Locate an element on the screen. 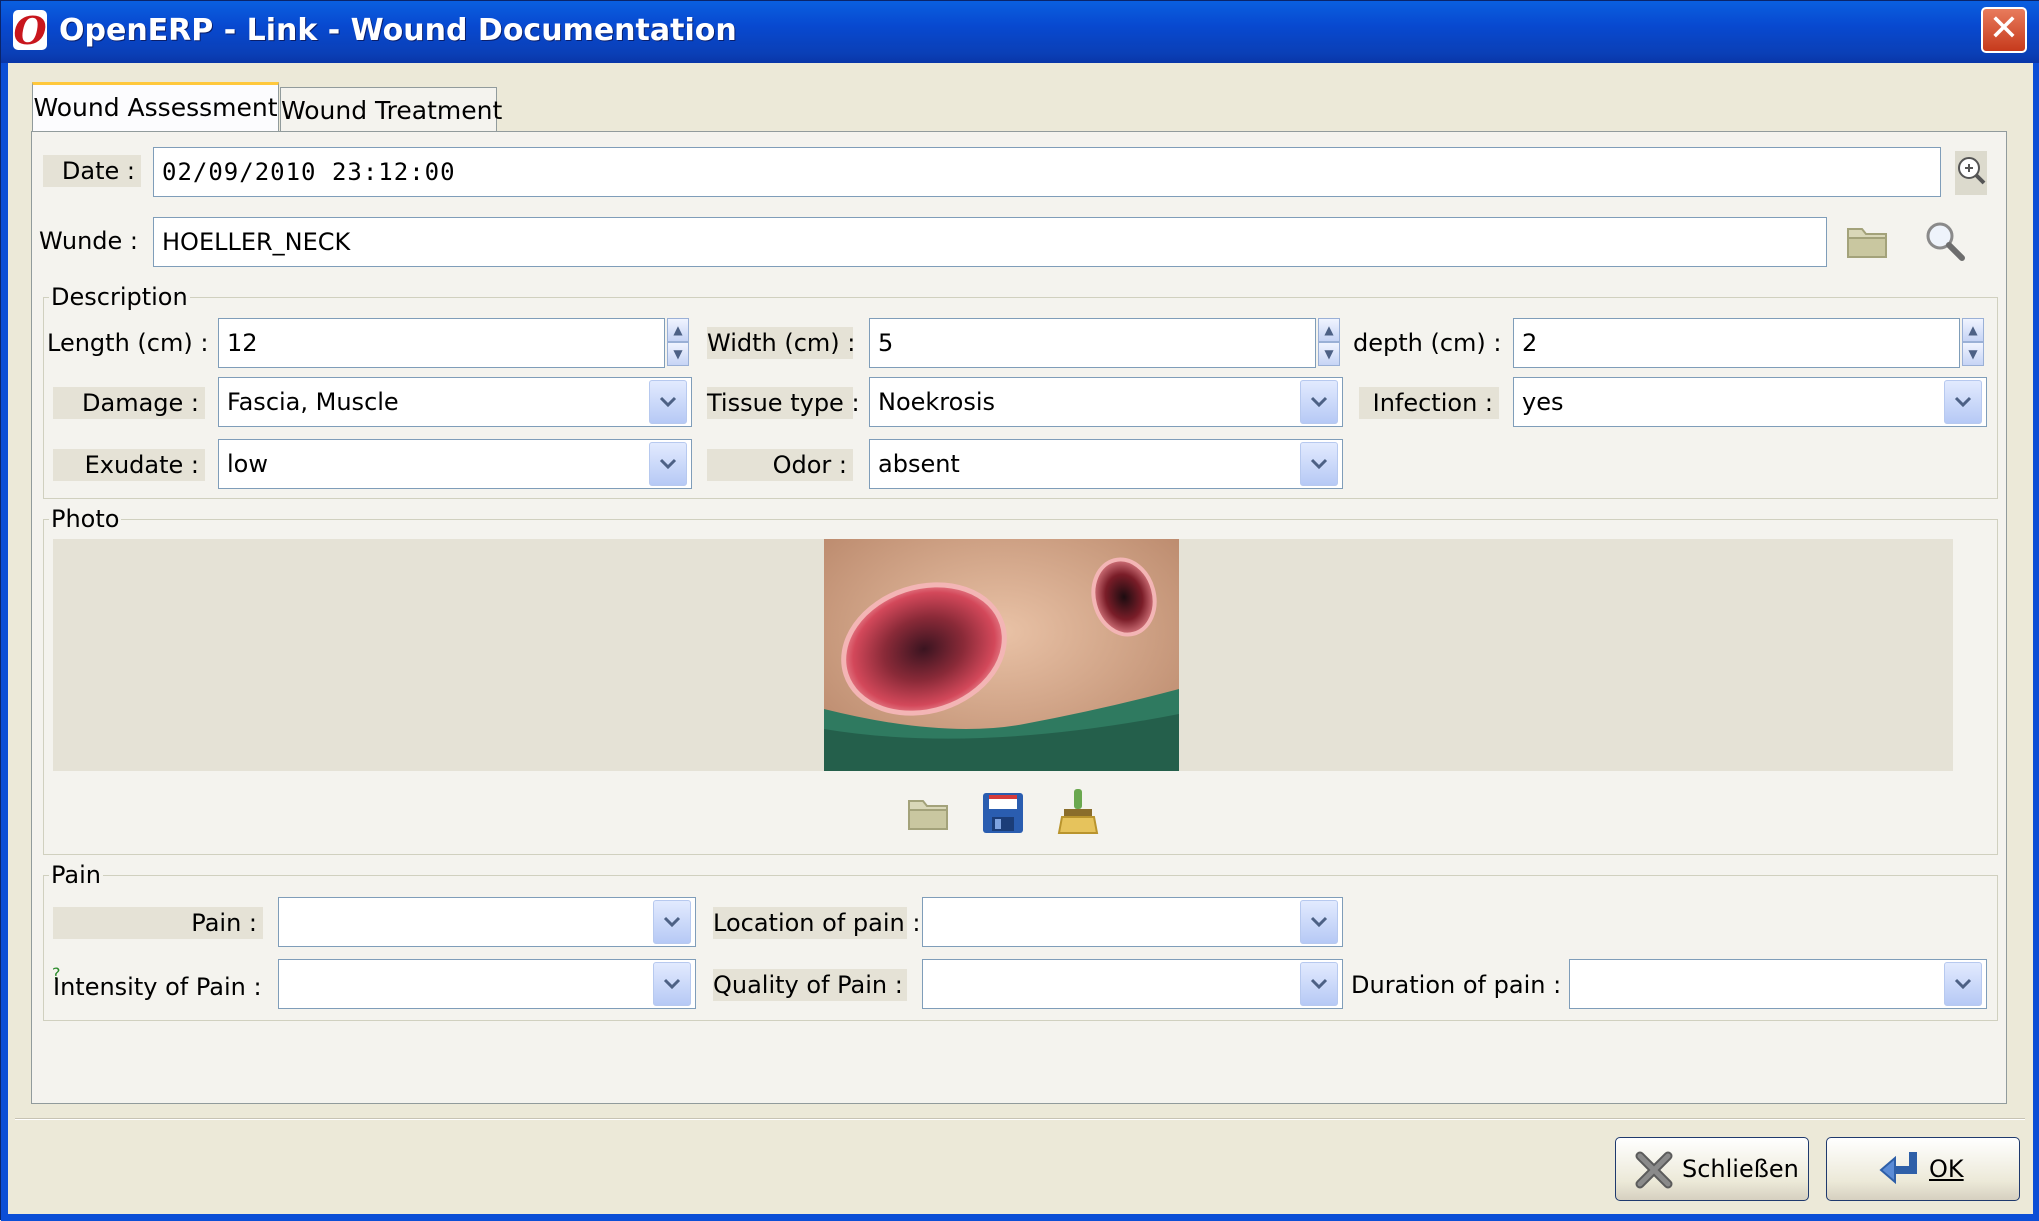  exudate-dropdown-button is located at coordinates (668, 464).